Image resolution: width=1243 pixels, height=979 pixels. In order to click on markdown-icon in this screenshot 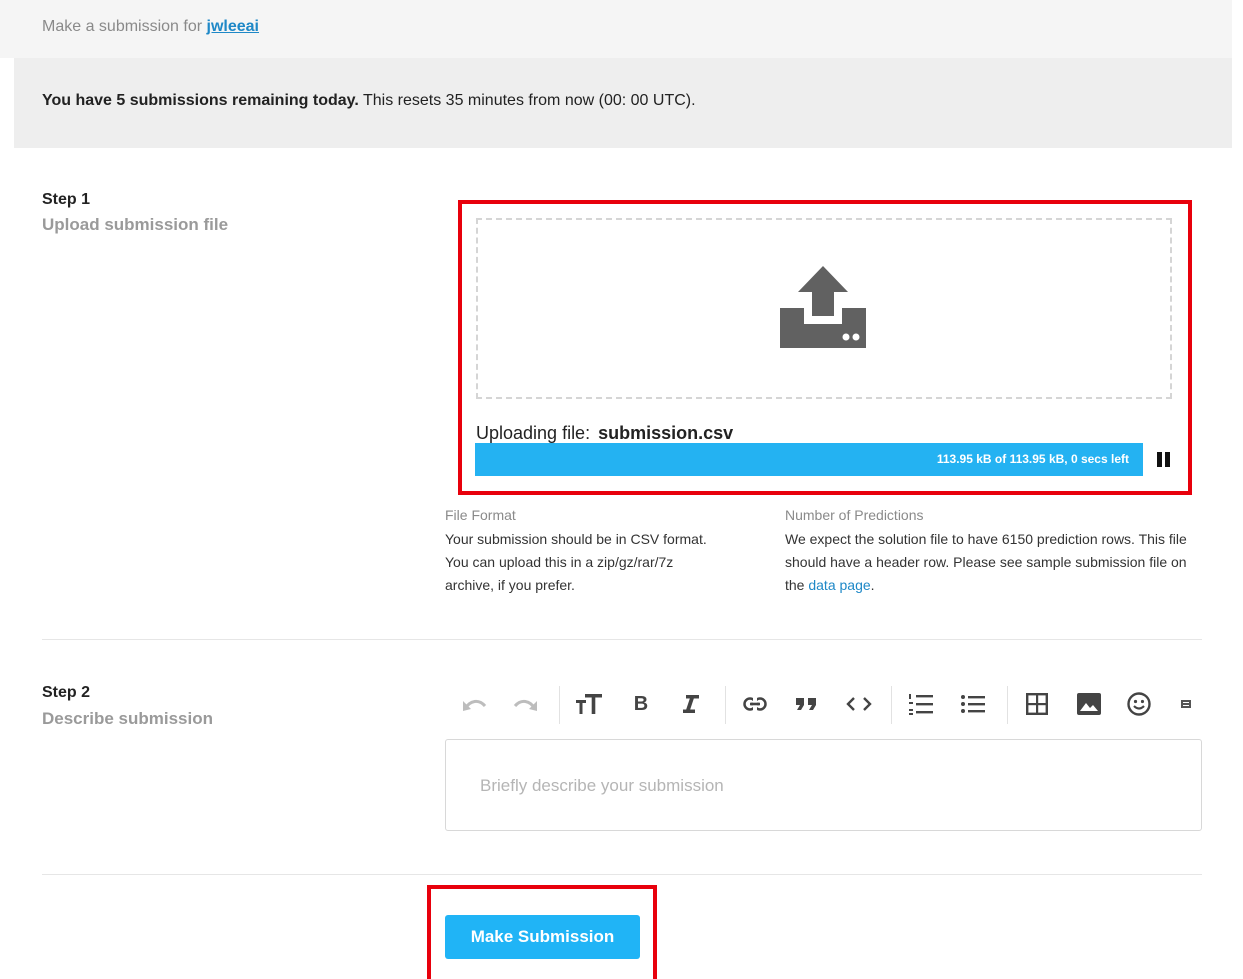, I will do `click(1186, 704)`.